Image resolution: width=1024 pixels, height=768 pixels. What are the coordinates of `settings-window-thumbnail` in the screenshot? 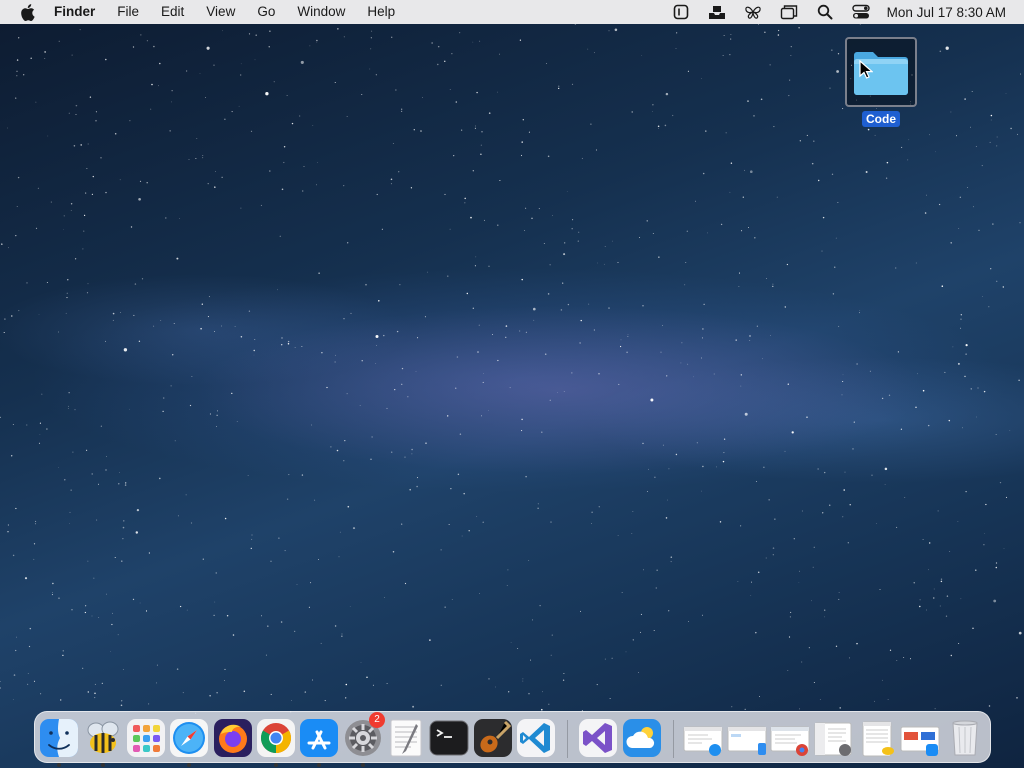 It's located at (833, 739).